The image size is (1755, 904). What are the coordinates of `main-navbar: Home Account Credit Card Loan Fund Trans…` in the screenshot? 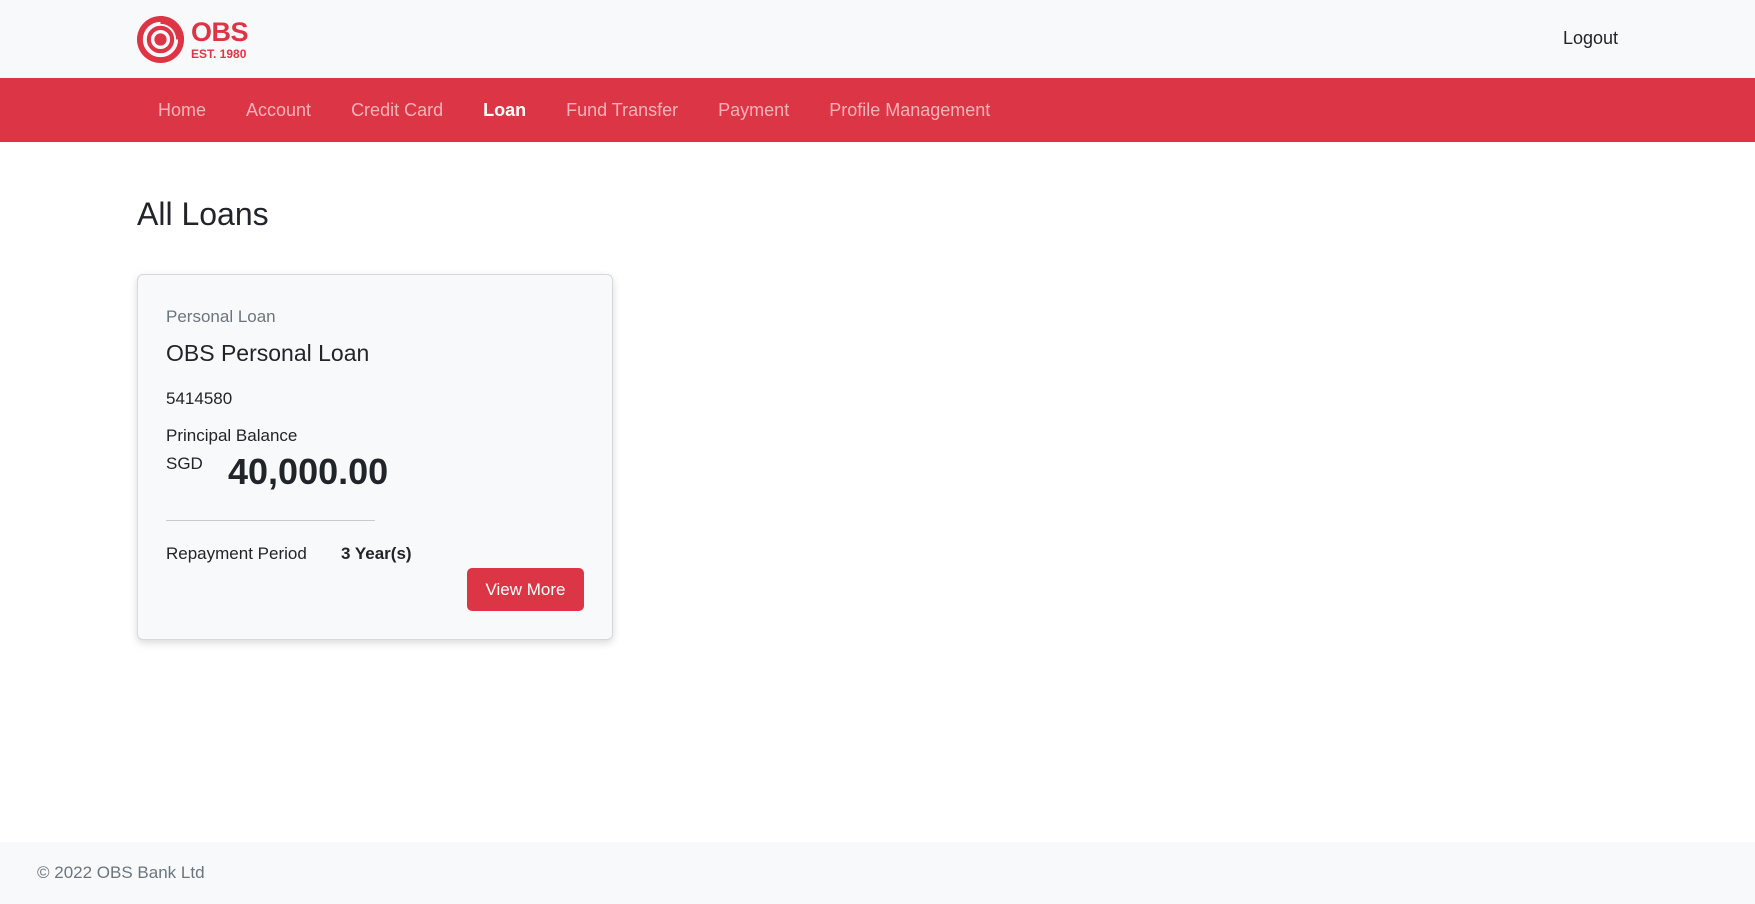 It's located at (877, 110).